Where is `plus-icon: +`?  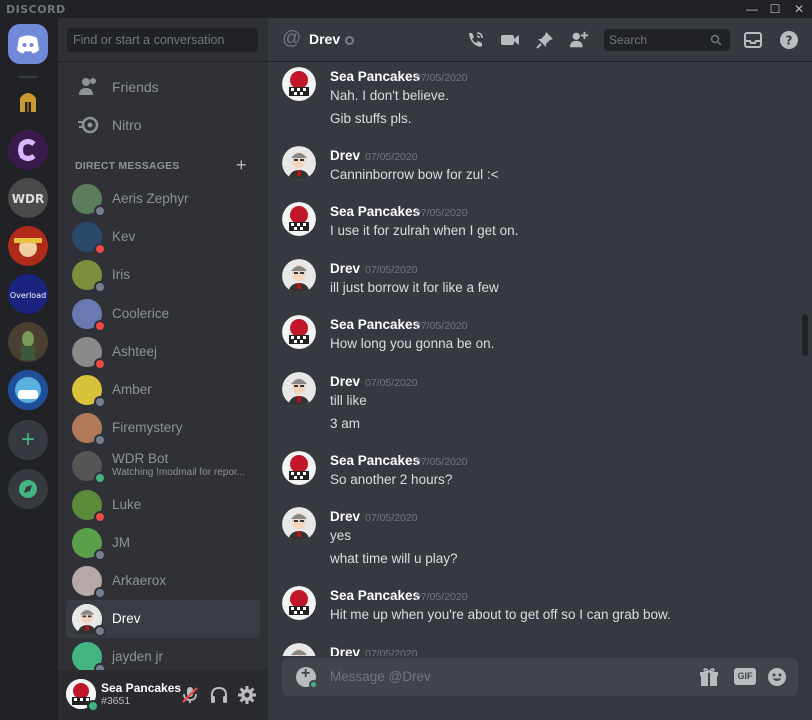 plus-icon: + is located at coordinates (27, 439).